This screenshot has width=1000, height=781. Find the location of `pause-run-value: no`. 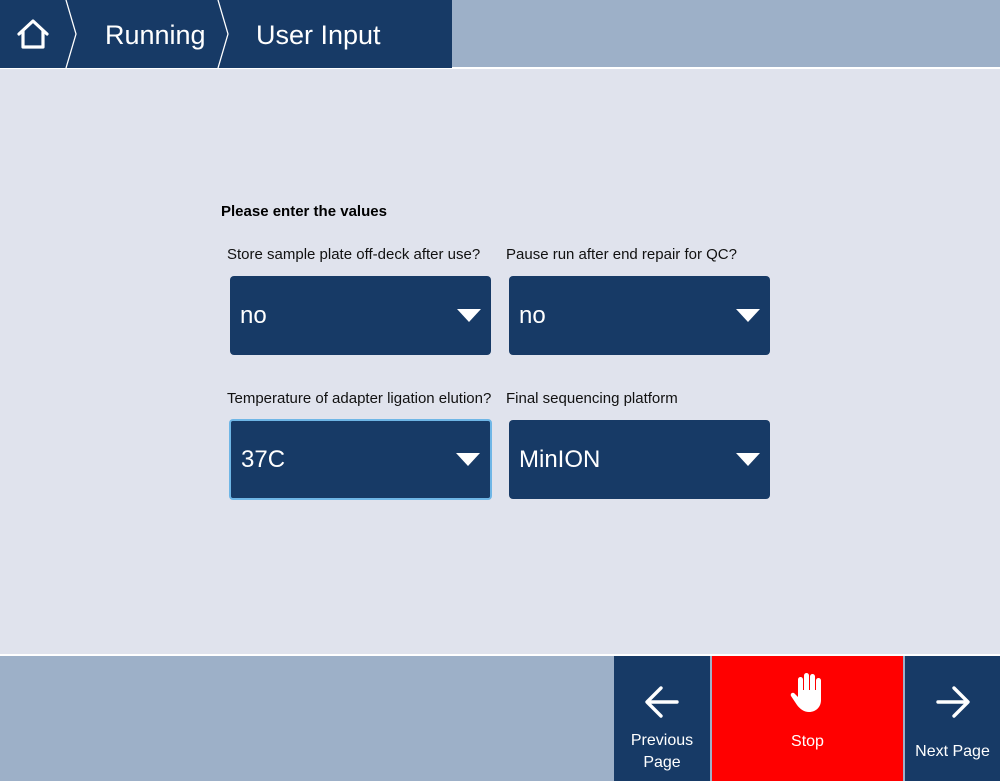

pause-run-value: no is located at coordinates (532, 315).